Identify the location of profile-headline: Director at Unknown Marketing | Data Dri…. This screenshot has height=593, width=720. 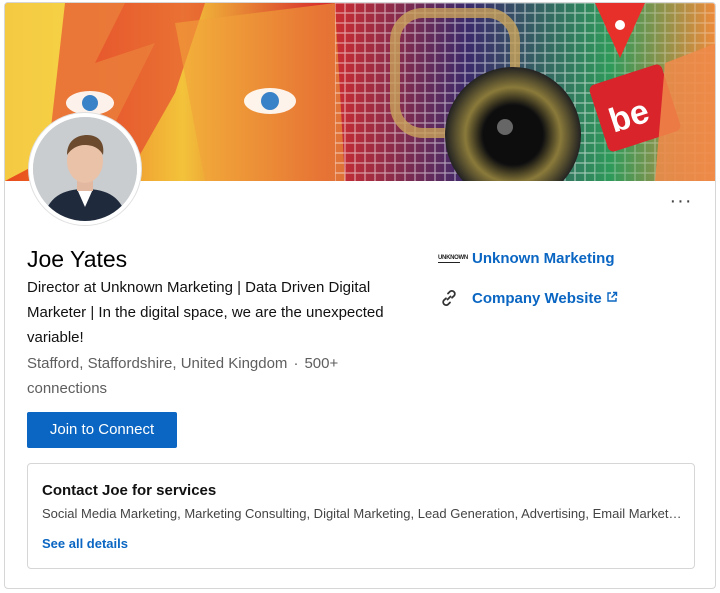
(205, 312).